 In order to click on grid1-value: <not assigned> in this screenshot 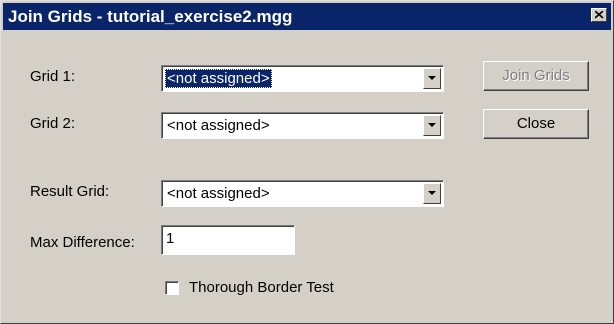, I will do `click(218, 78)`.